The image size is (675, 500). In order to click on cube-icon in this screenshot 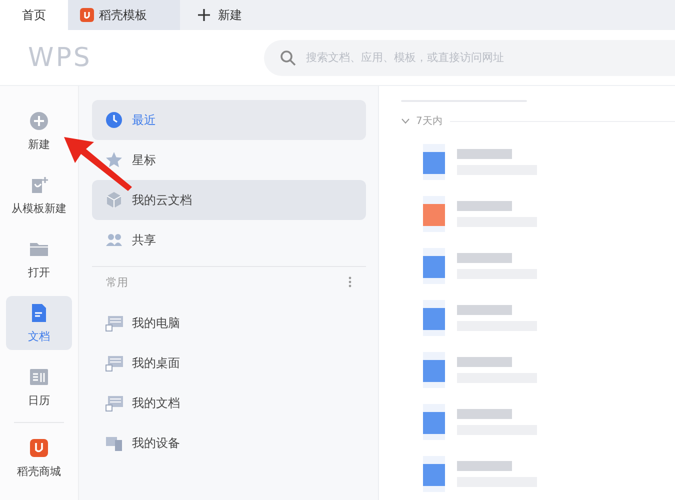, I will do `click(114, 200)`.